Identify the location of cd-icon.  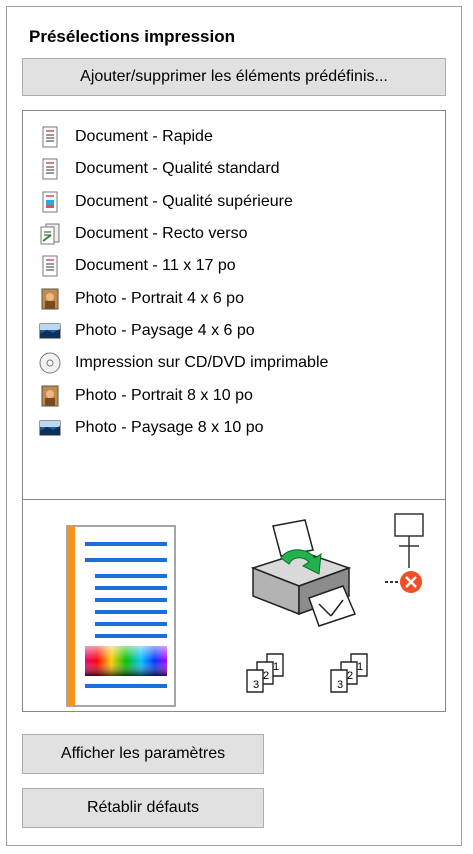
(50, 363).